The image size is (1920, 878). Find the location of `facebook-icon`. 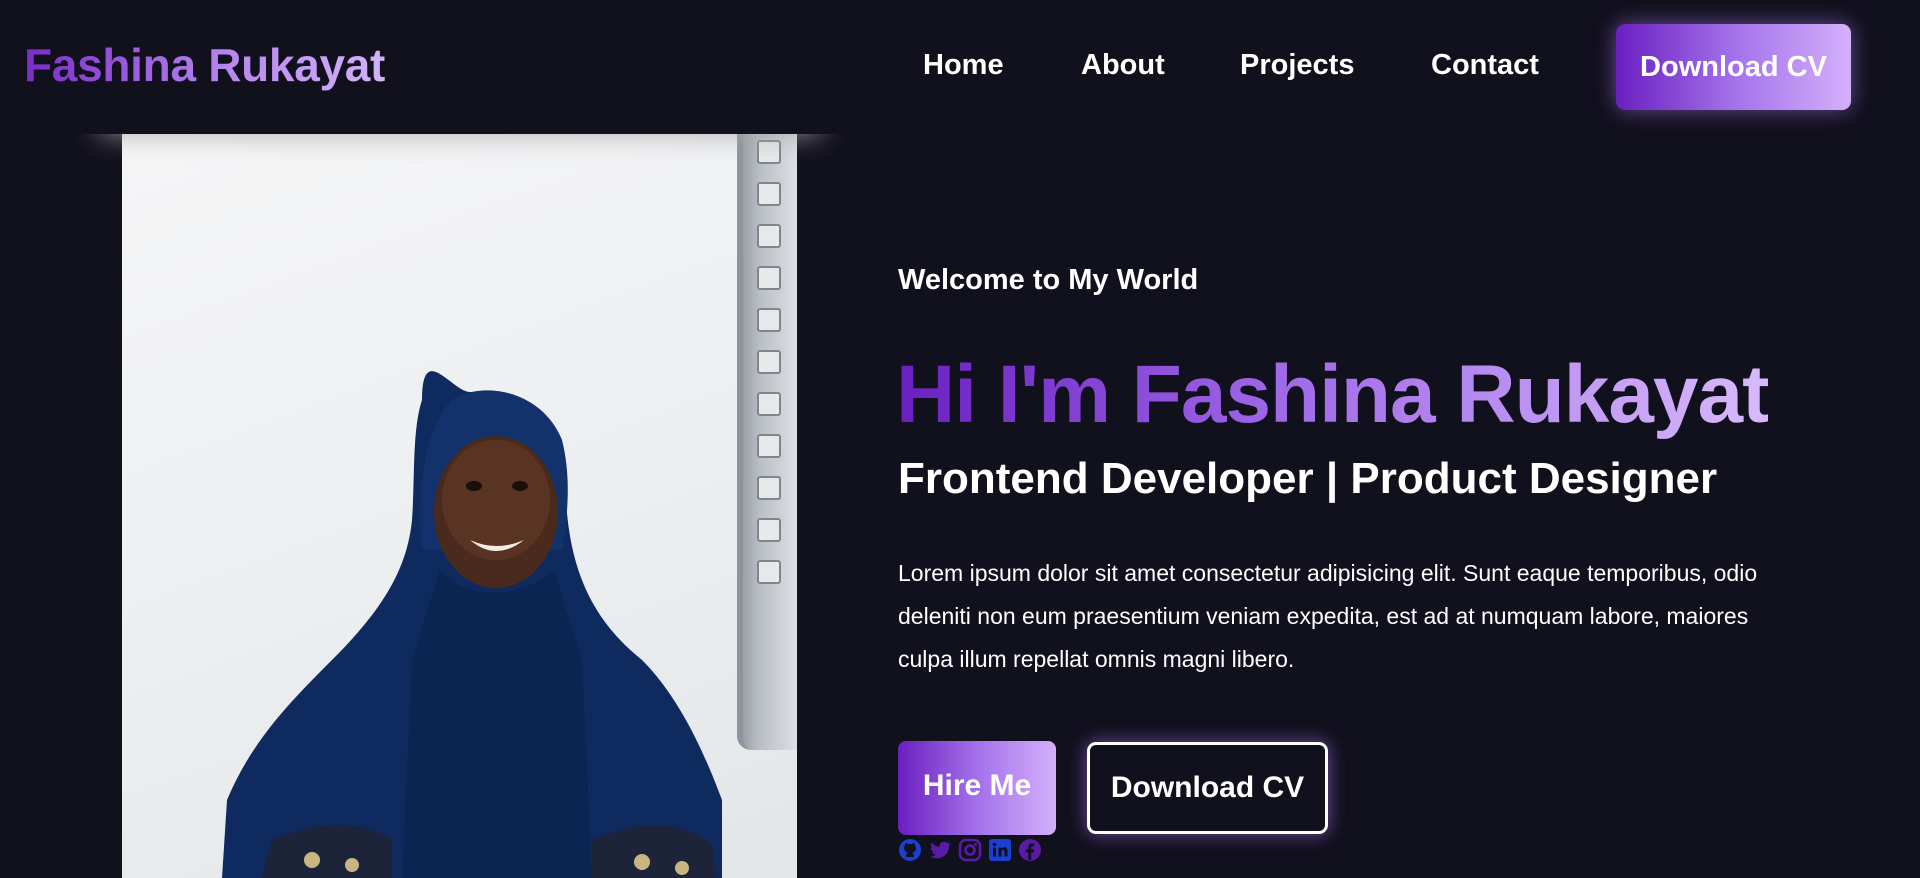

facebook-icon is located at coordinates (1030, 850).